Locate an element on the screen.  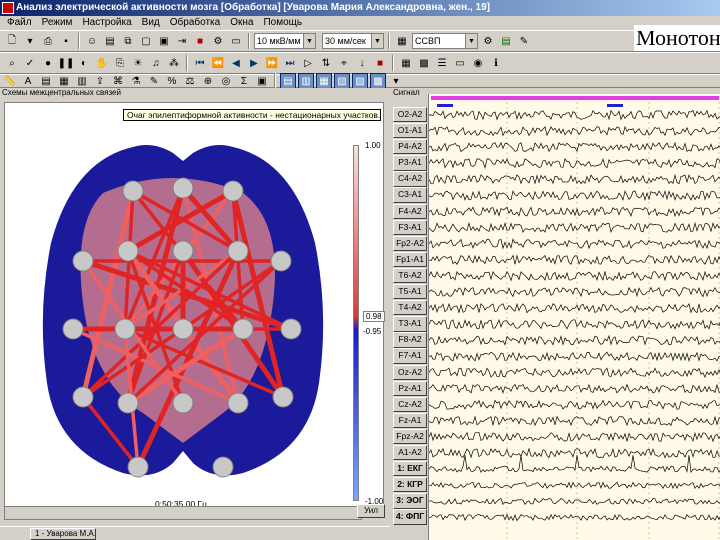
fast-forward-icon: ⏩ is located at coordinates (272, 63).